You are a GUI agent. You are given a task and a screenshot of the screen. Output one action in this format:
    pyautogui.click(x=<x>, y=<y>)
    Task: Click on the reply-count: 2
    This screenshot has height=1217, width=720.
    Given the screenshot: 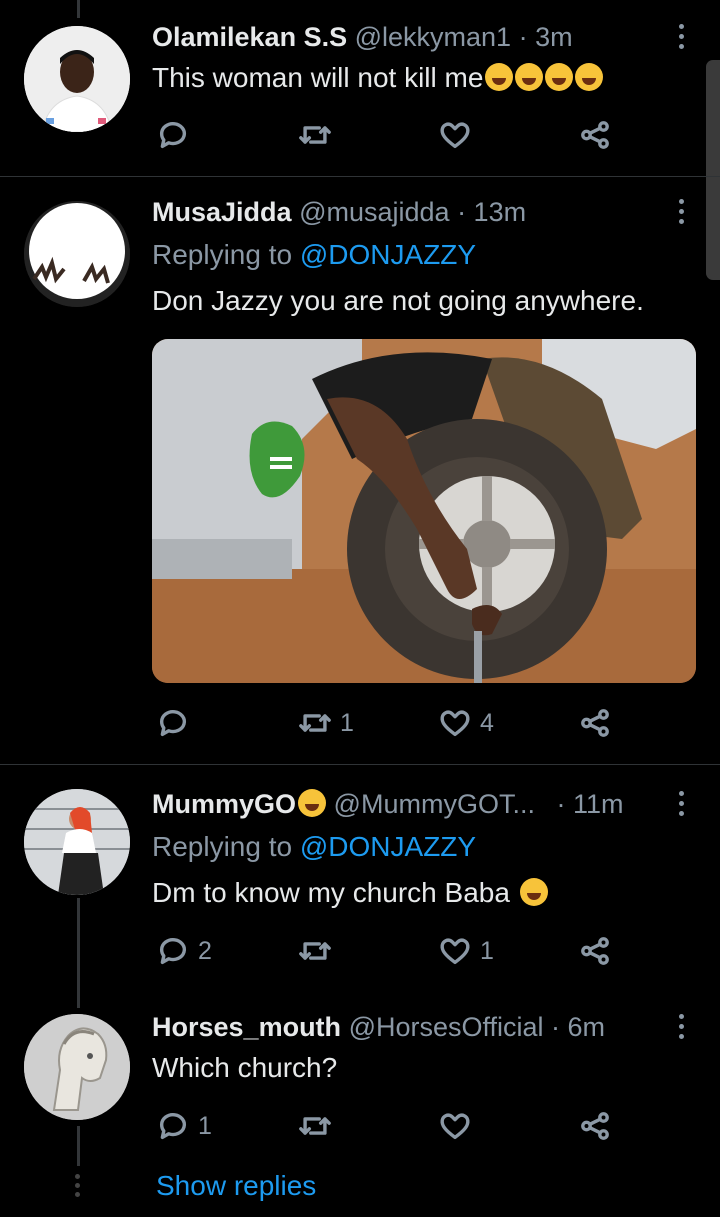 What is the action you would take?
    pyautogui.click(x=205, y=950)
    